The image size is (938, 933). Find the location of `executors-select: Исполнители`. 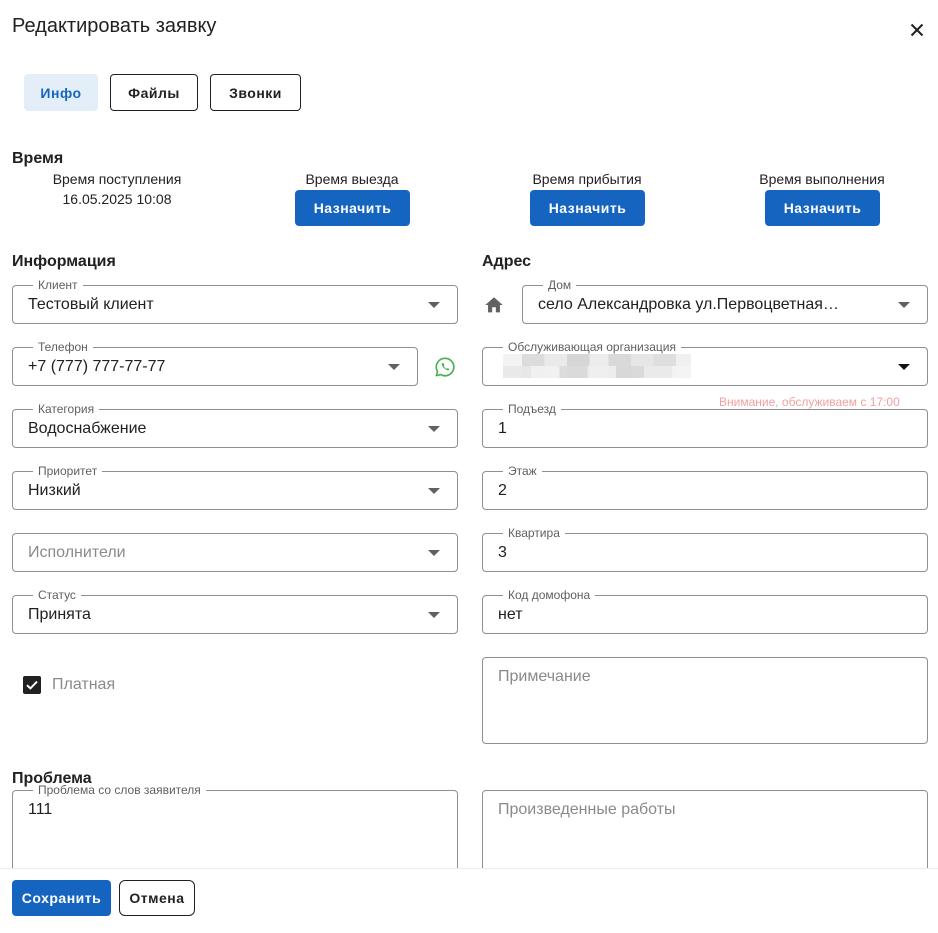

executors-select: Исполнители is located at coordinates (235, 552).